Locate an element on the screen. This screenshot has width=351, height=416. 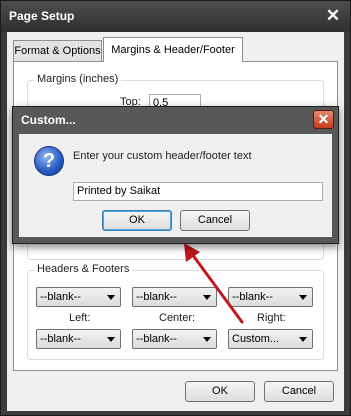
close-icon: ✕ is located at coordinates (323, 119).